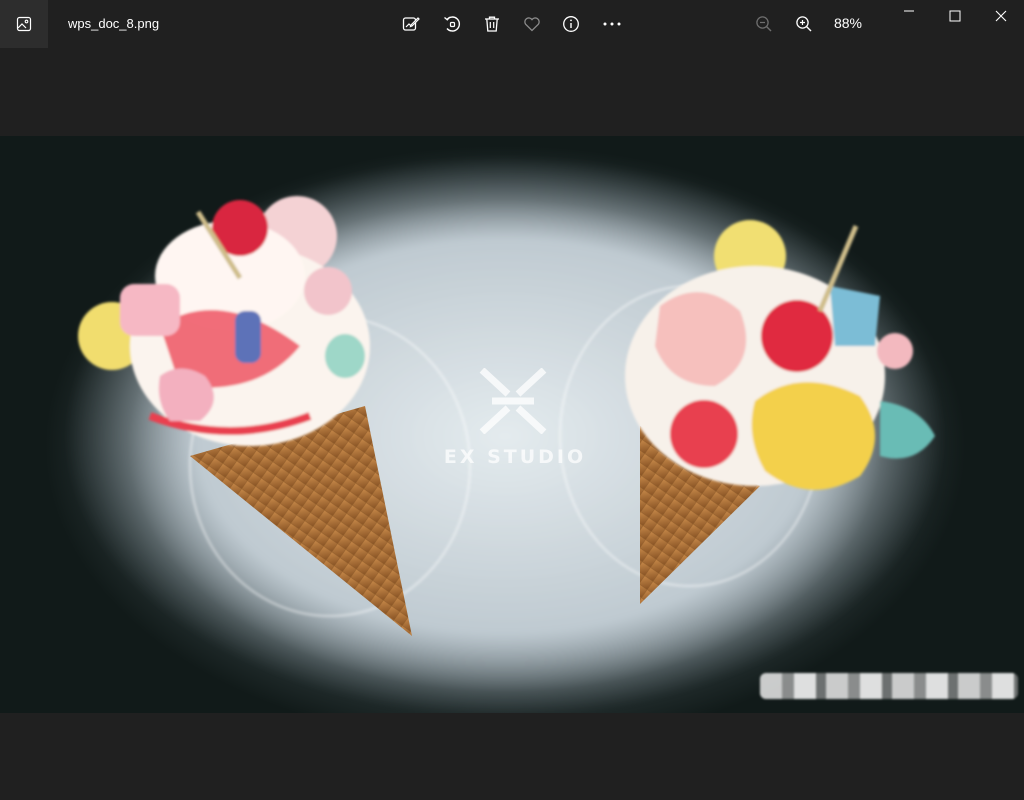 The image size is (1024, 800). I want to click on delete-icon, so click(492, 24).